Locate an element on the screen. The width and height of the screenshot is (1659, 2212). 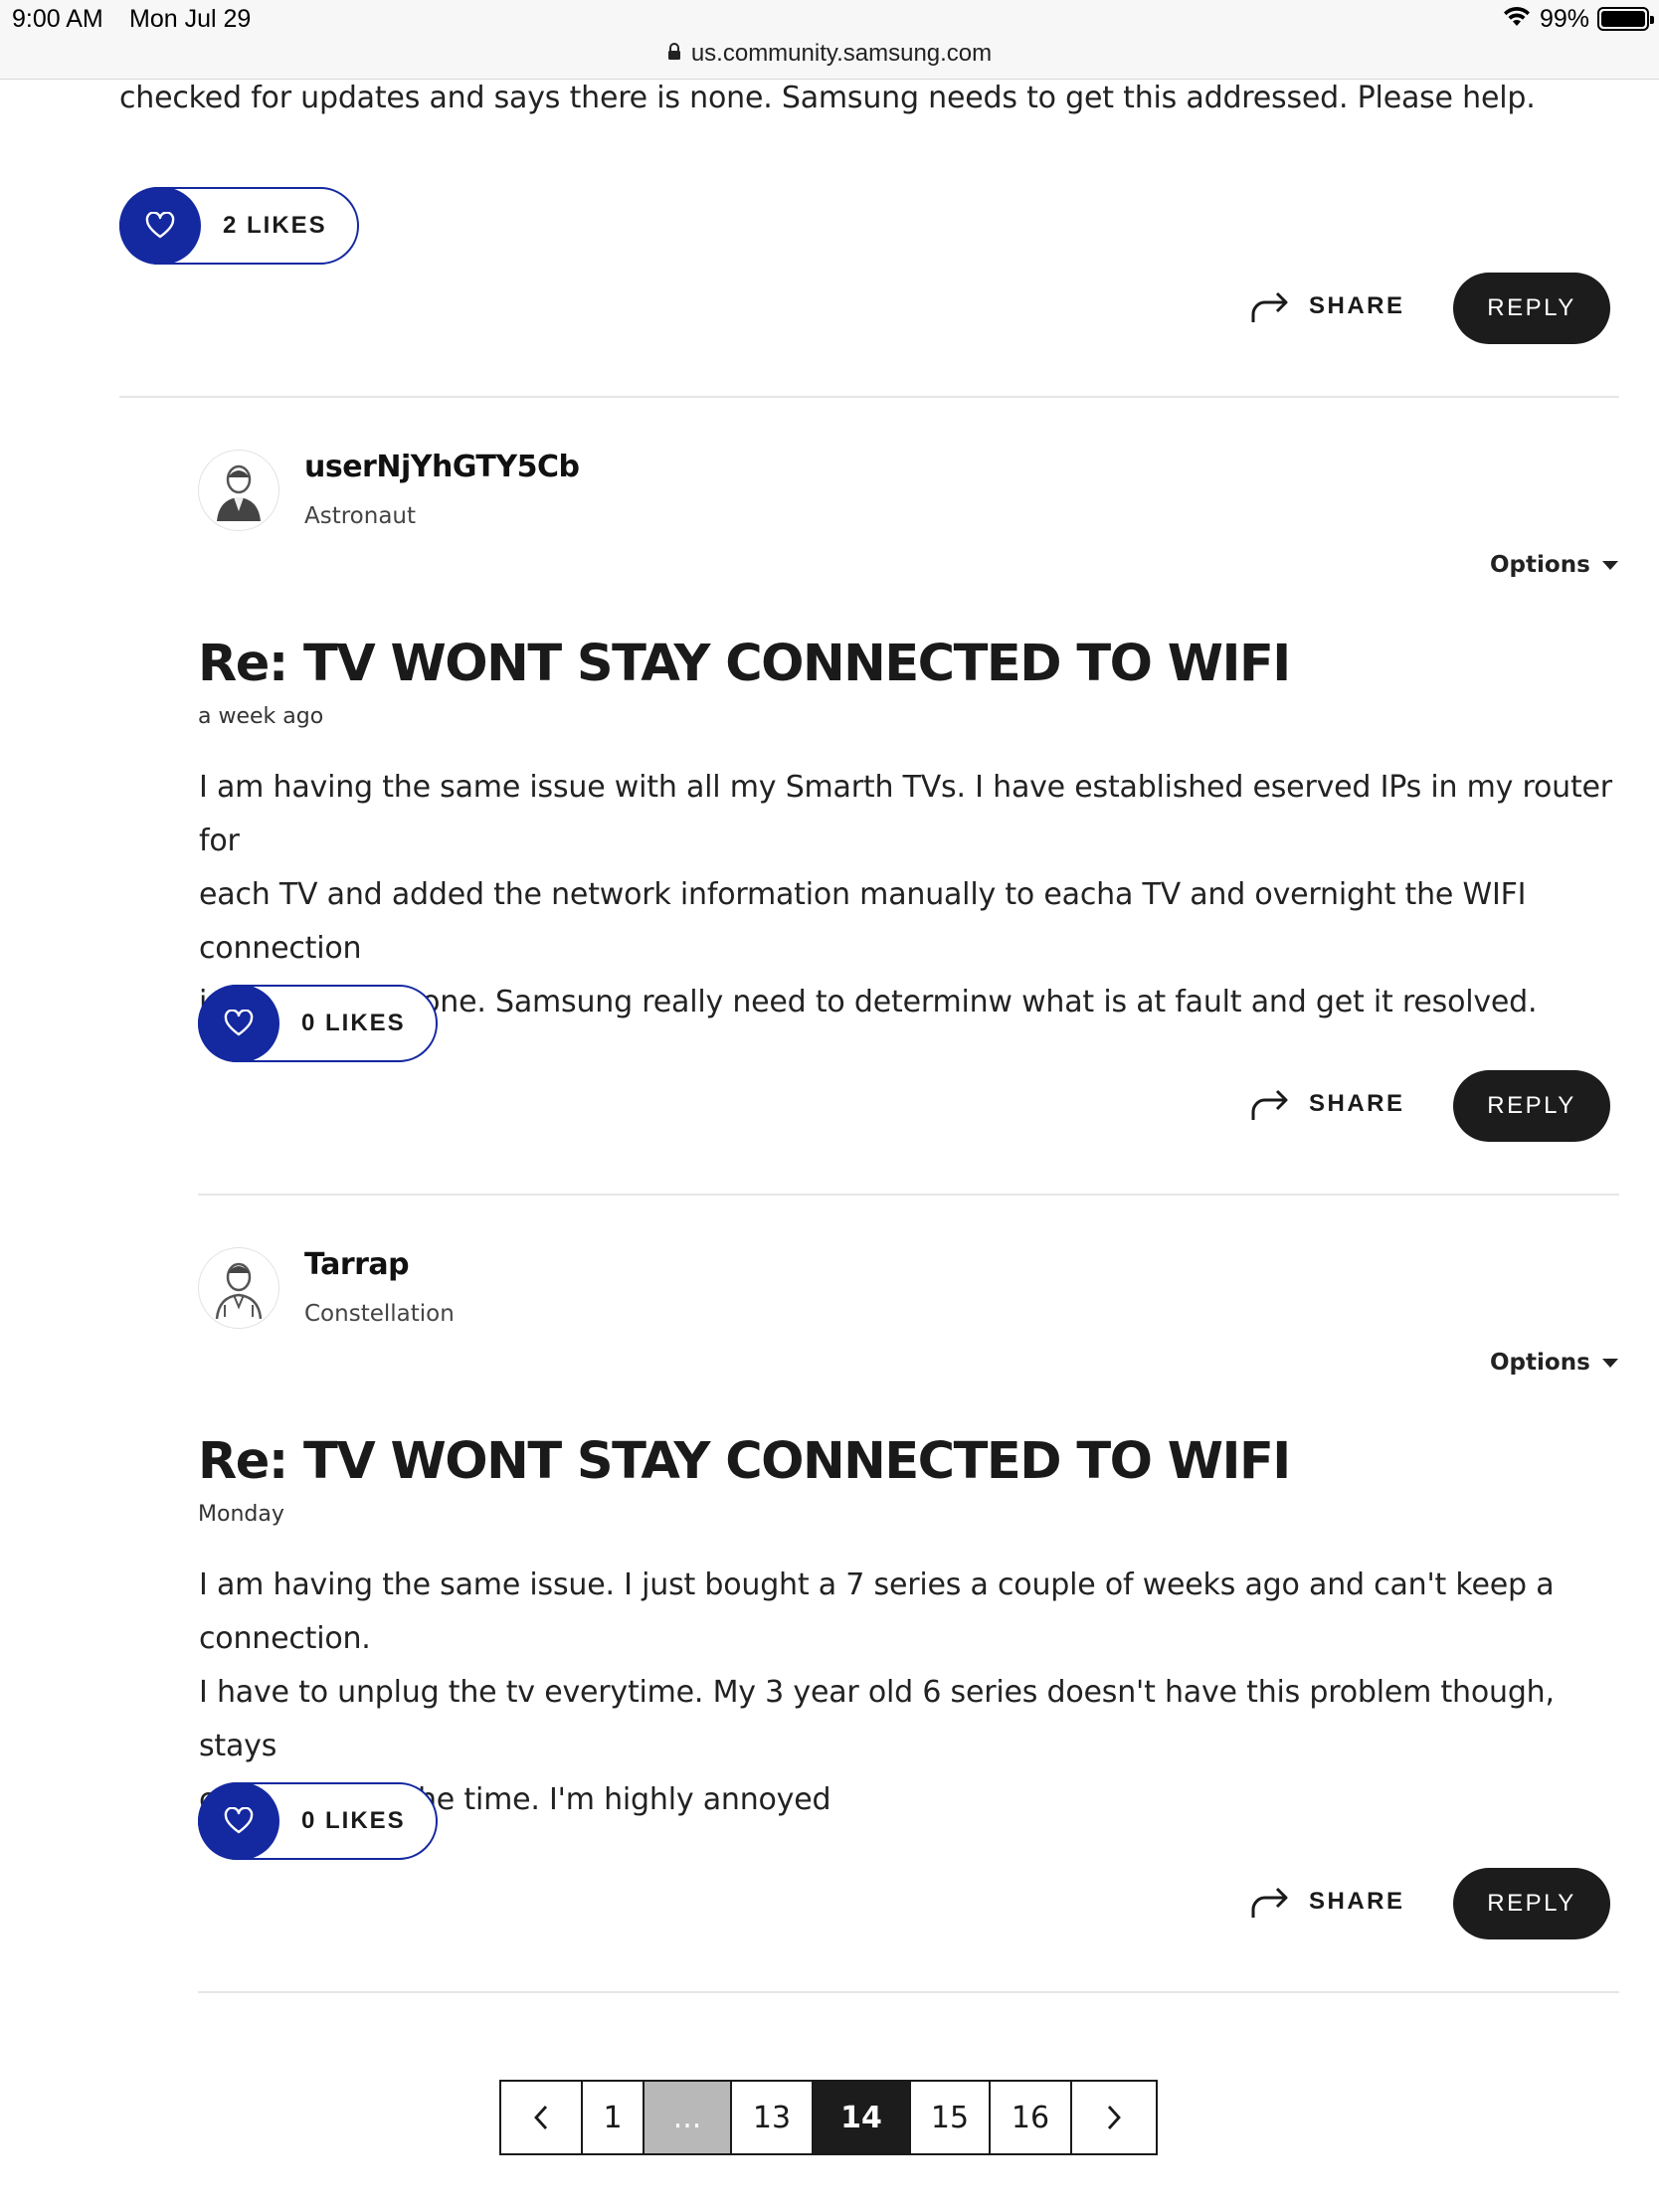
battery-icon is located at coordinates (1625, 19).